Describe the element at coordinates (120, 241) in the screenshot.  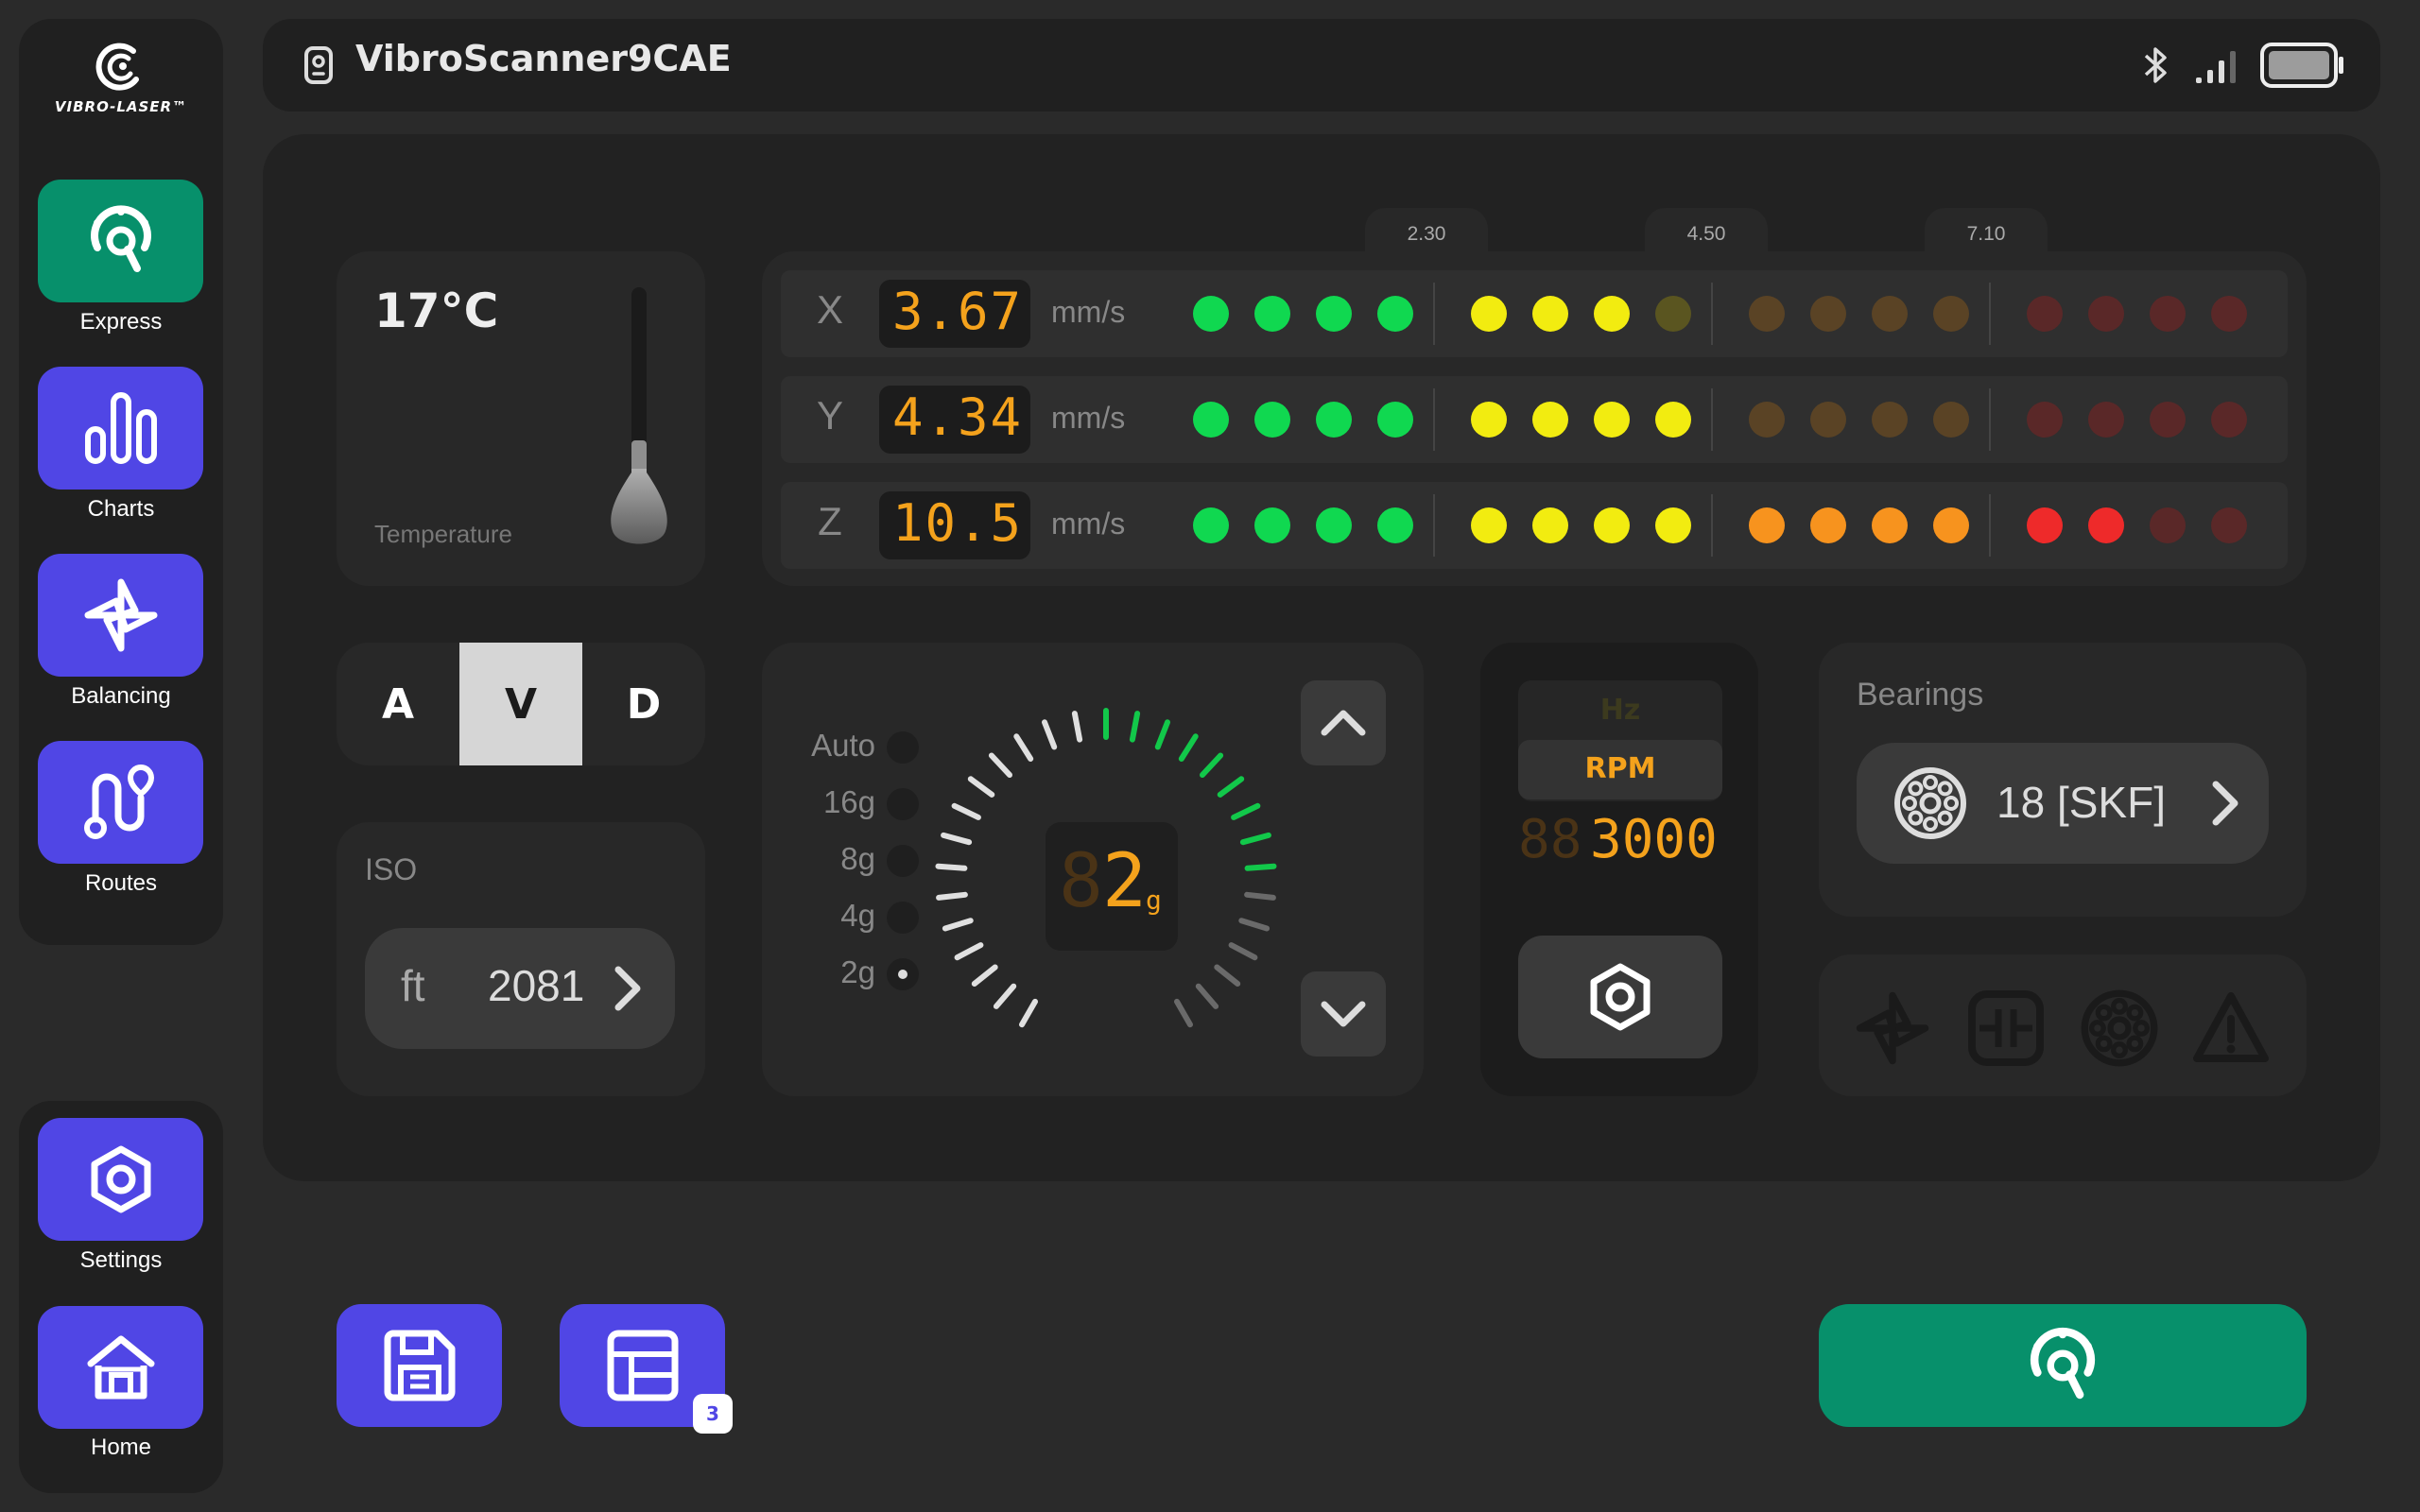
I see `sidebar-item-express` at that location.